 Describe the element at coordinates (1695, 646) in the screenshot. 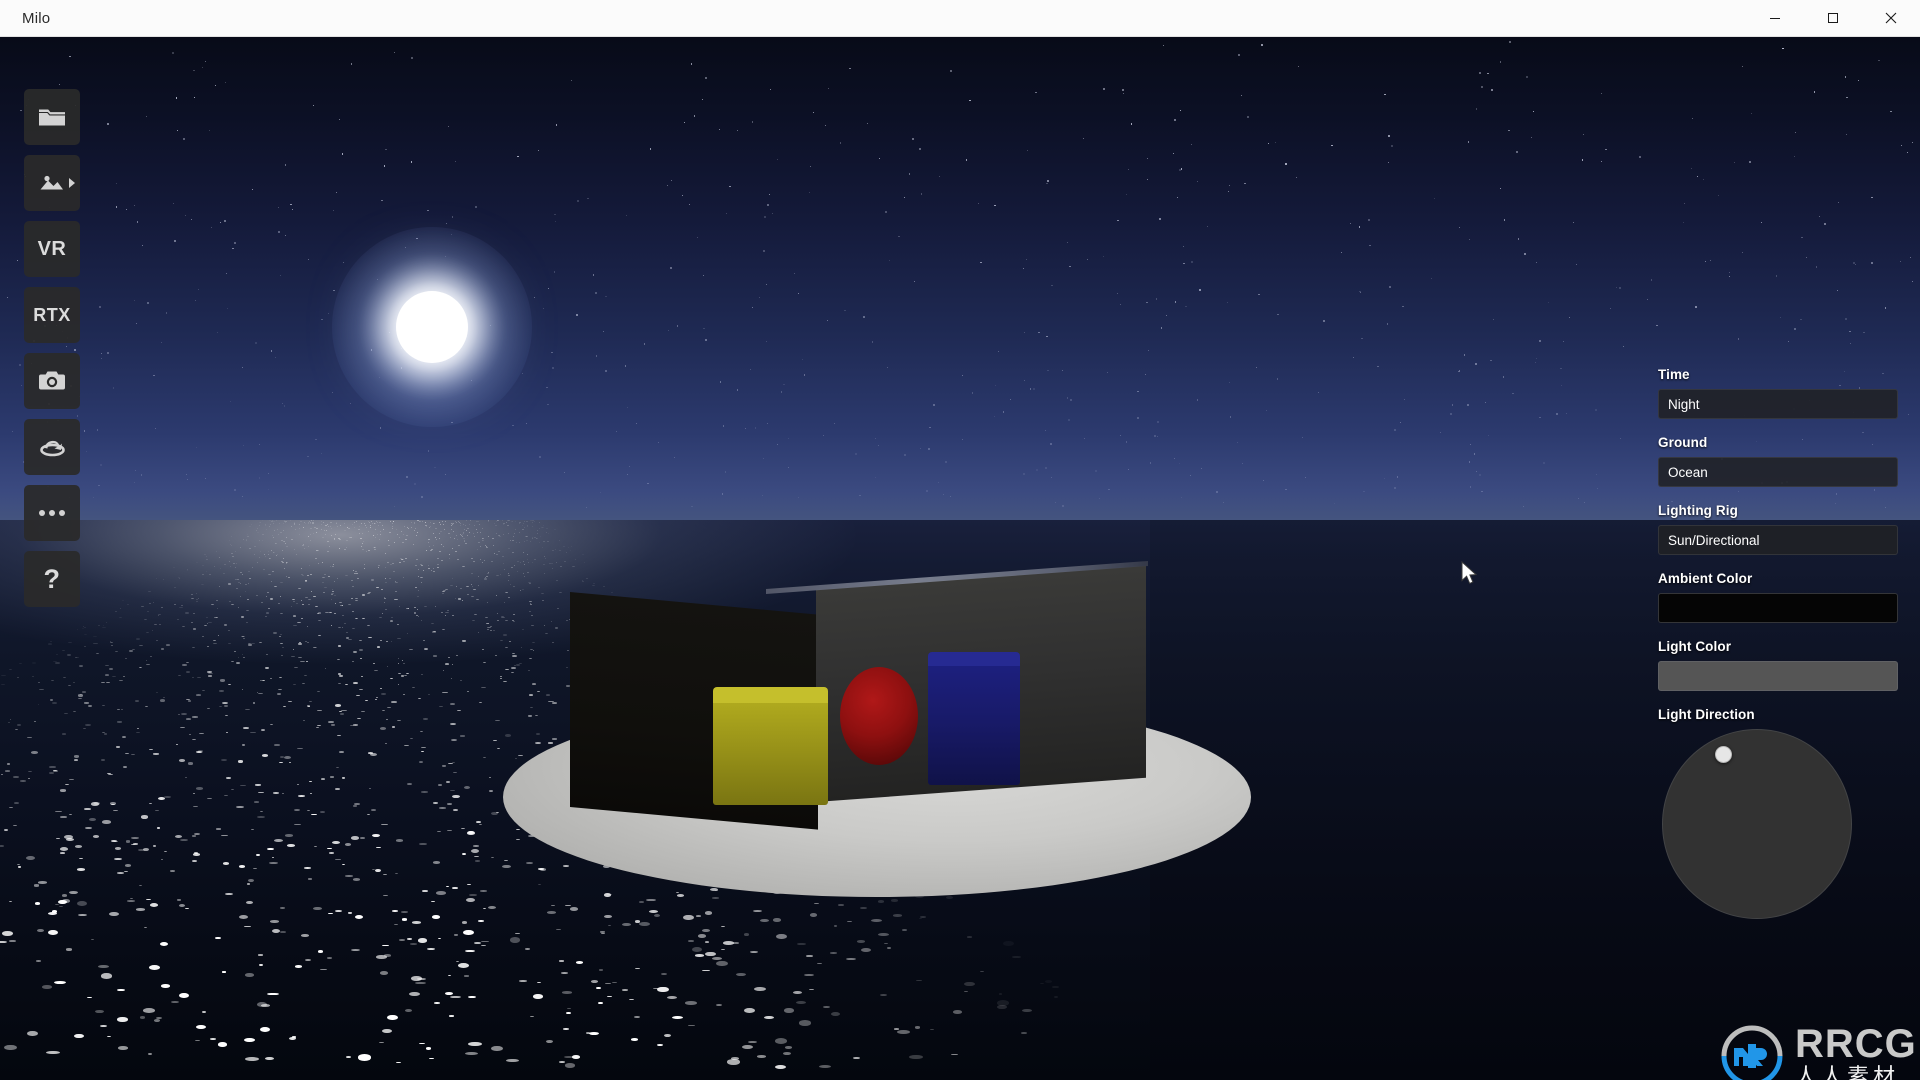

I see `light-color-label: Light Color` at that location.